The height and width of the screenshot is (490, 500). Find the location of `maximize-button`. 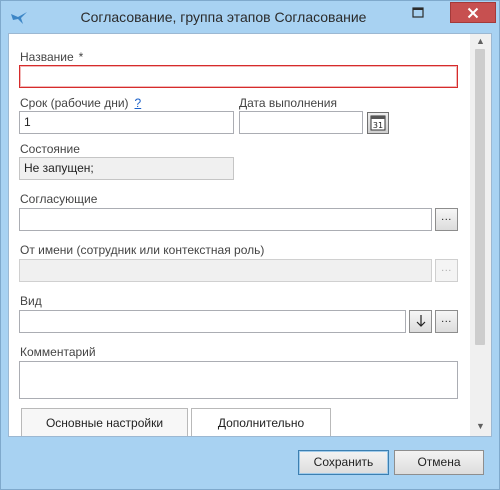

maximize-button is located at coordinates (418, 12).